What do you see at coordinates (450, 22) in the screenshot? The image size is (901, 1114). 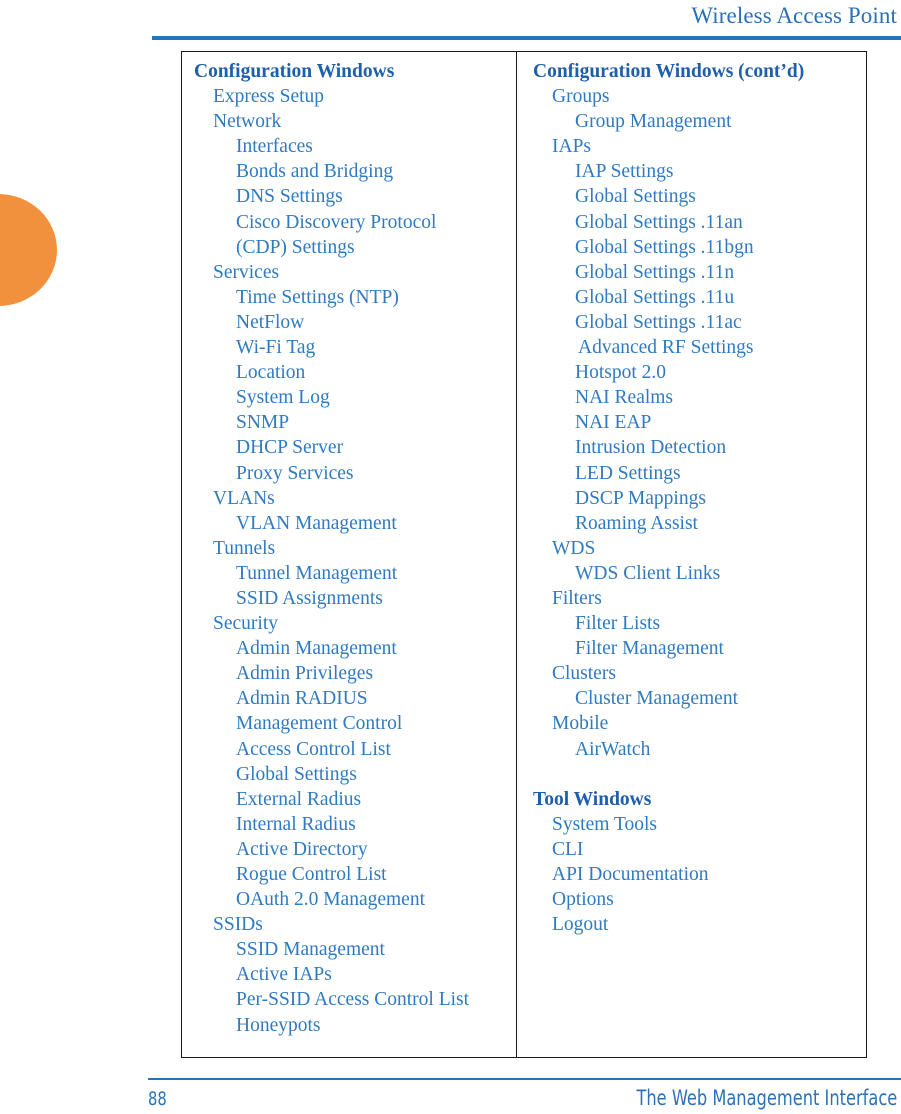 I see `page-header: Wireless Access Point` at bounding box center [450, 22].